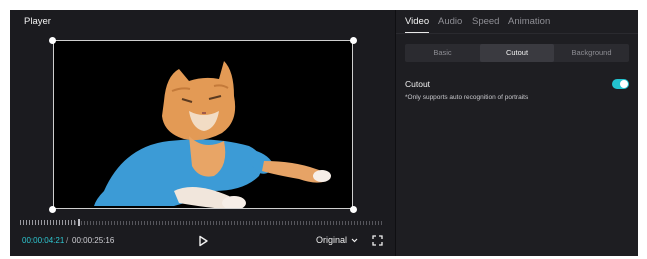  Describe the element at coordinates (228, 223) in the screenshot. I see `timeline-remaining` at that location.